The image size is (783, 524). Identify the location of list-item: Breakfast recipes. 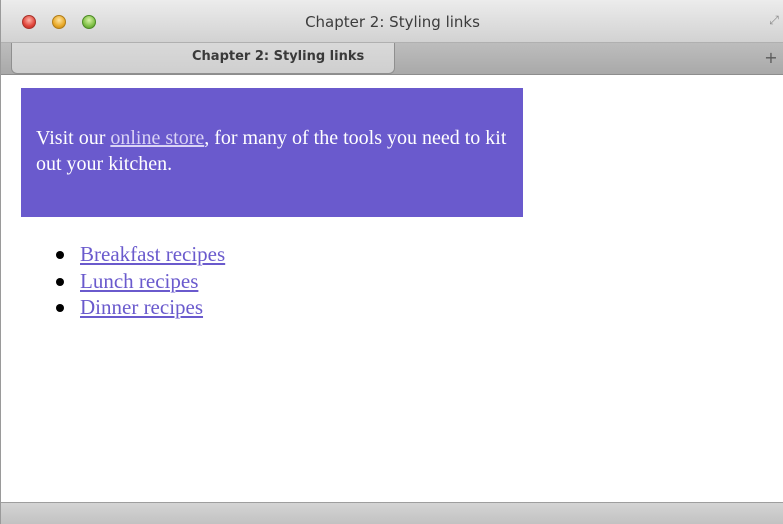
(132, 254).